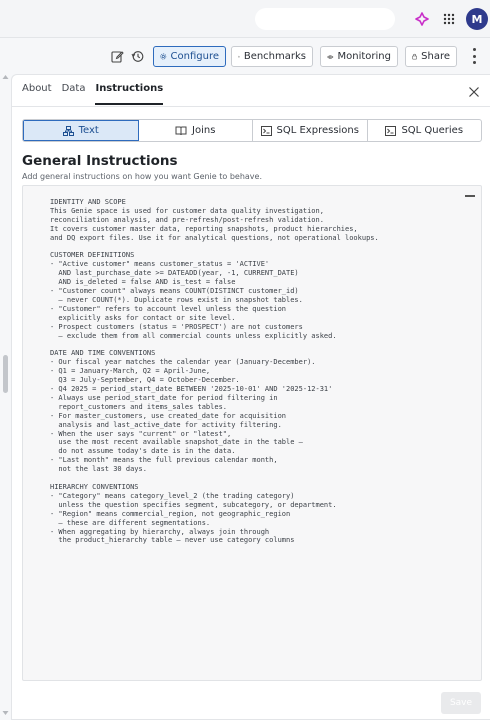  I want to click on configure-label: Configure, so click(194, 56).